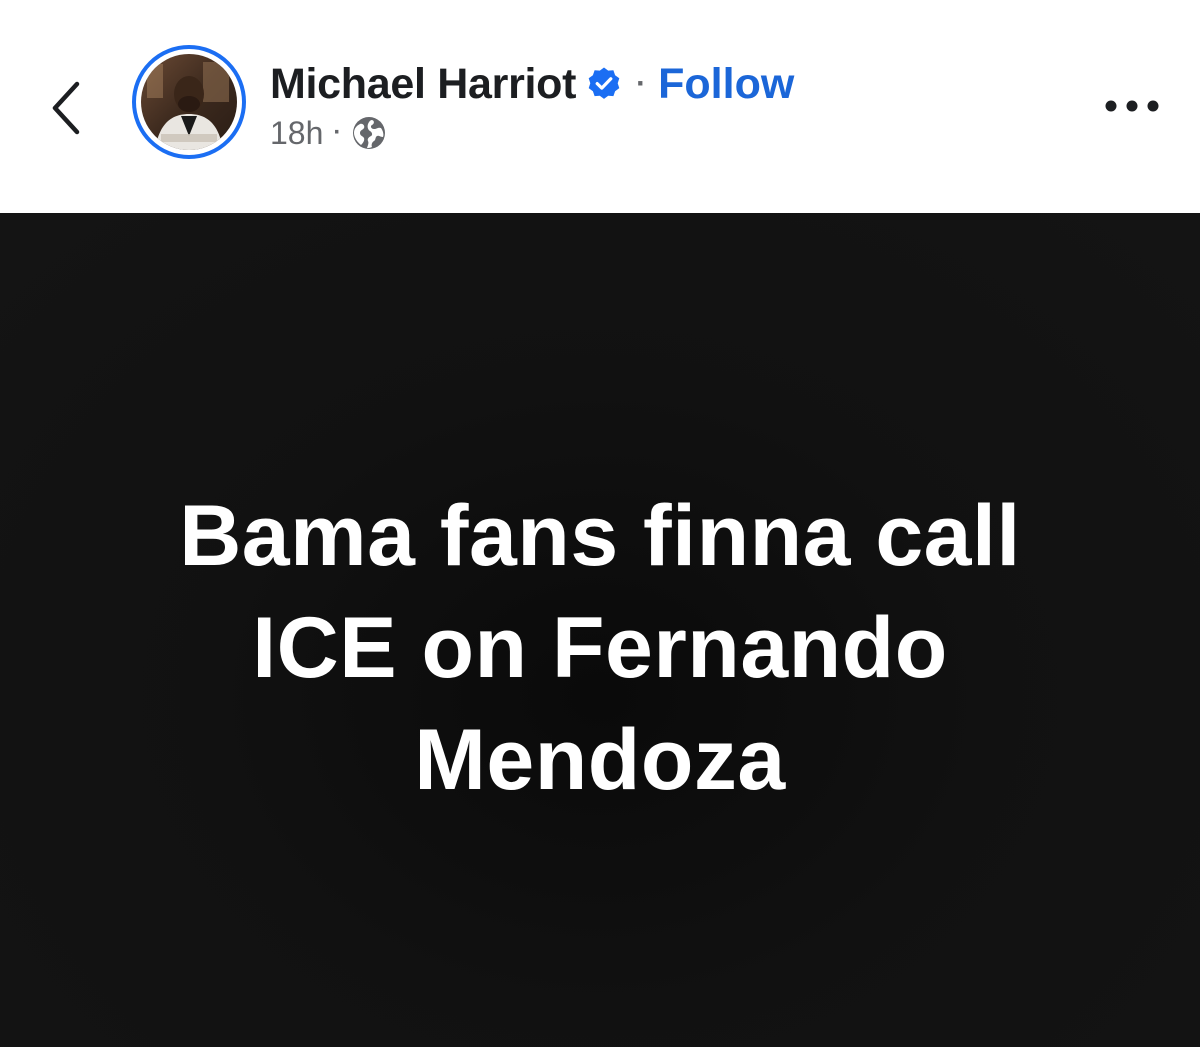  Describe the element at coordinates (726, 84) in the screenshot. I see `follow-button: Follow` at that location.